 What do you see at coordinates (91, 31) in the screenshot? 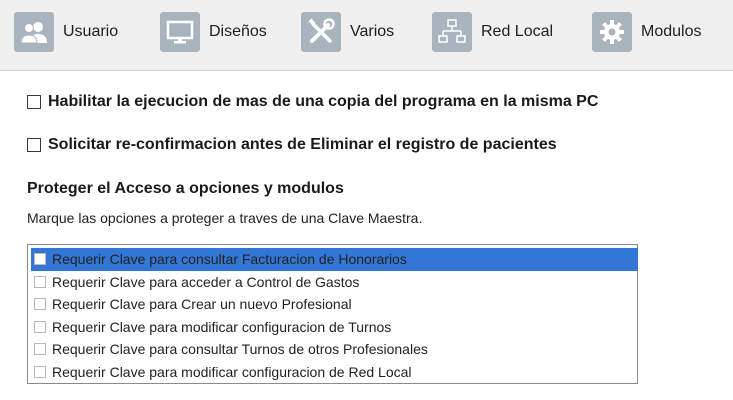
I see `tab-usuario-label: Usuario` at bounding box center [91, 31].